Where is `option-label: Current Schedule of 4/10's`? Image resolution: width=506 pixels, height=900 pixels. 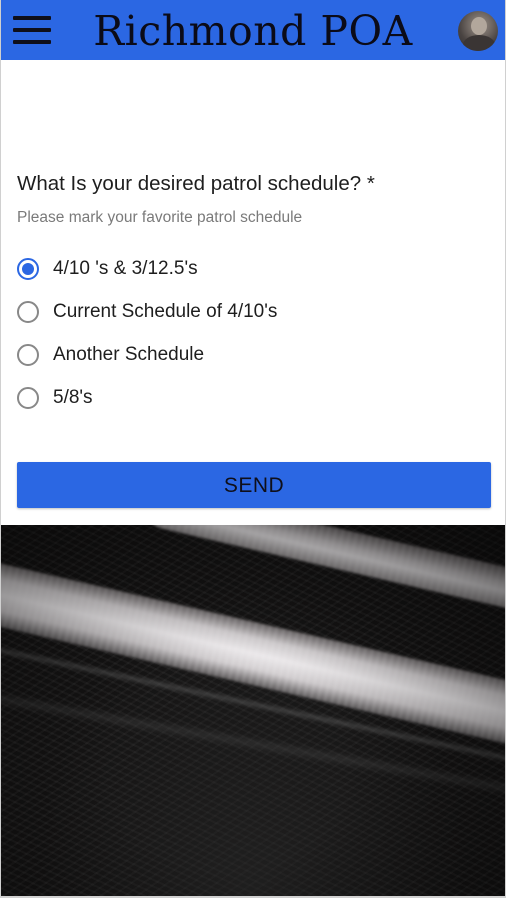 option-label: Current Schedule of 4/10's is located at coordinates (165, 311).